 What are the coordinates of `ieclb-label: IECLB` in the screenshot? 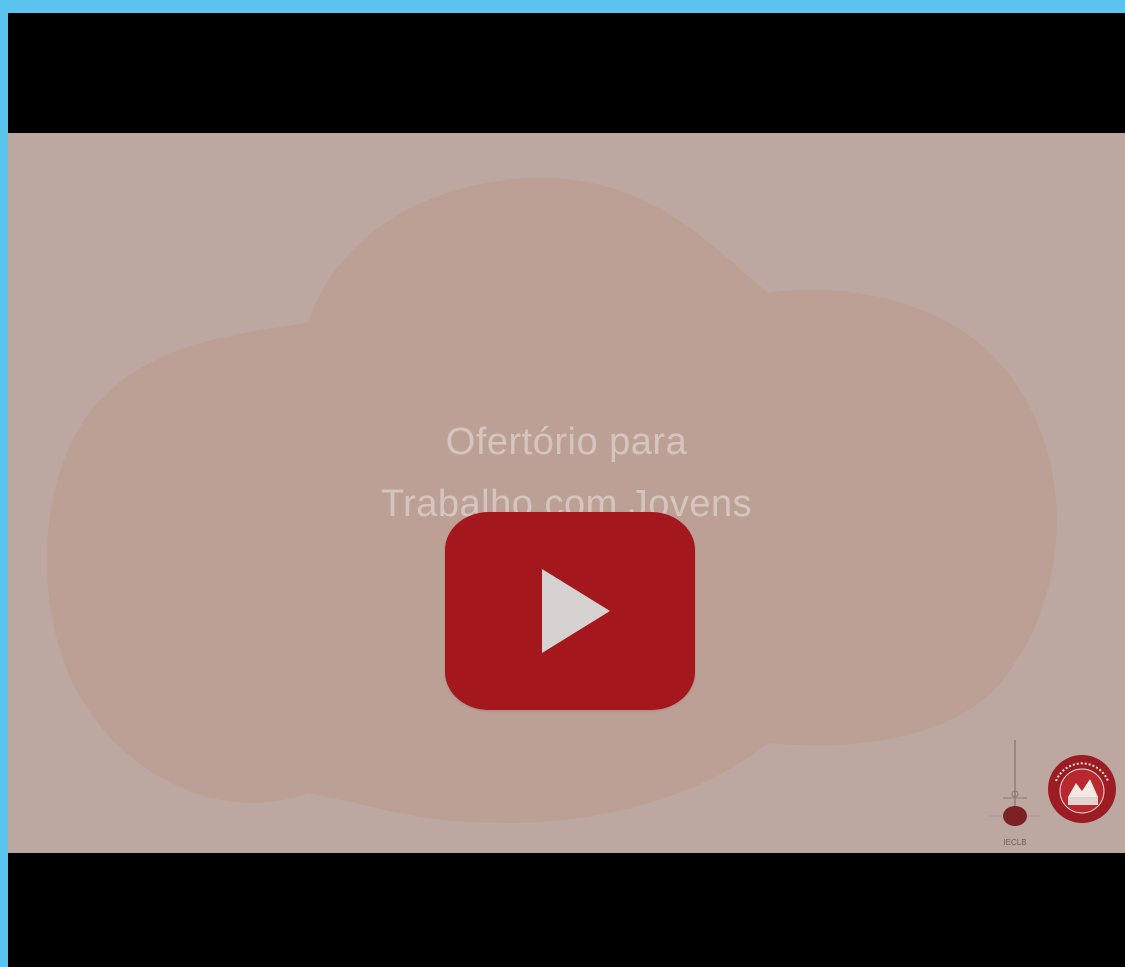 It's located at (1015, 842).